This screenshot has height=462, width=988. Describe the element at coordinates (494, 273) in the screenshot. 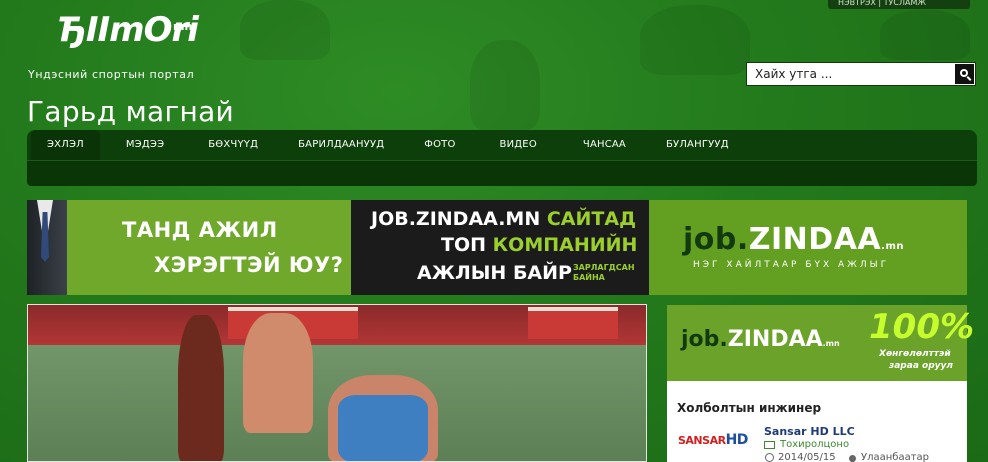

I see `banner-mid-line3: АЖЛЫН БАЙР` at that location.